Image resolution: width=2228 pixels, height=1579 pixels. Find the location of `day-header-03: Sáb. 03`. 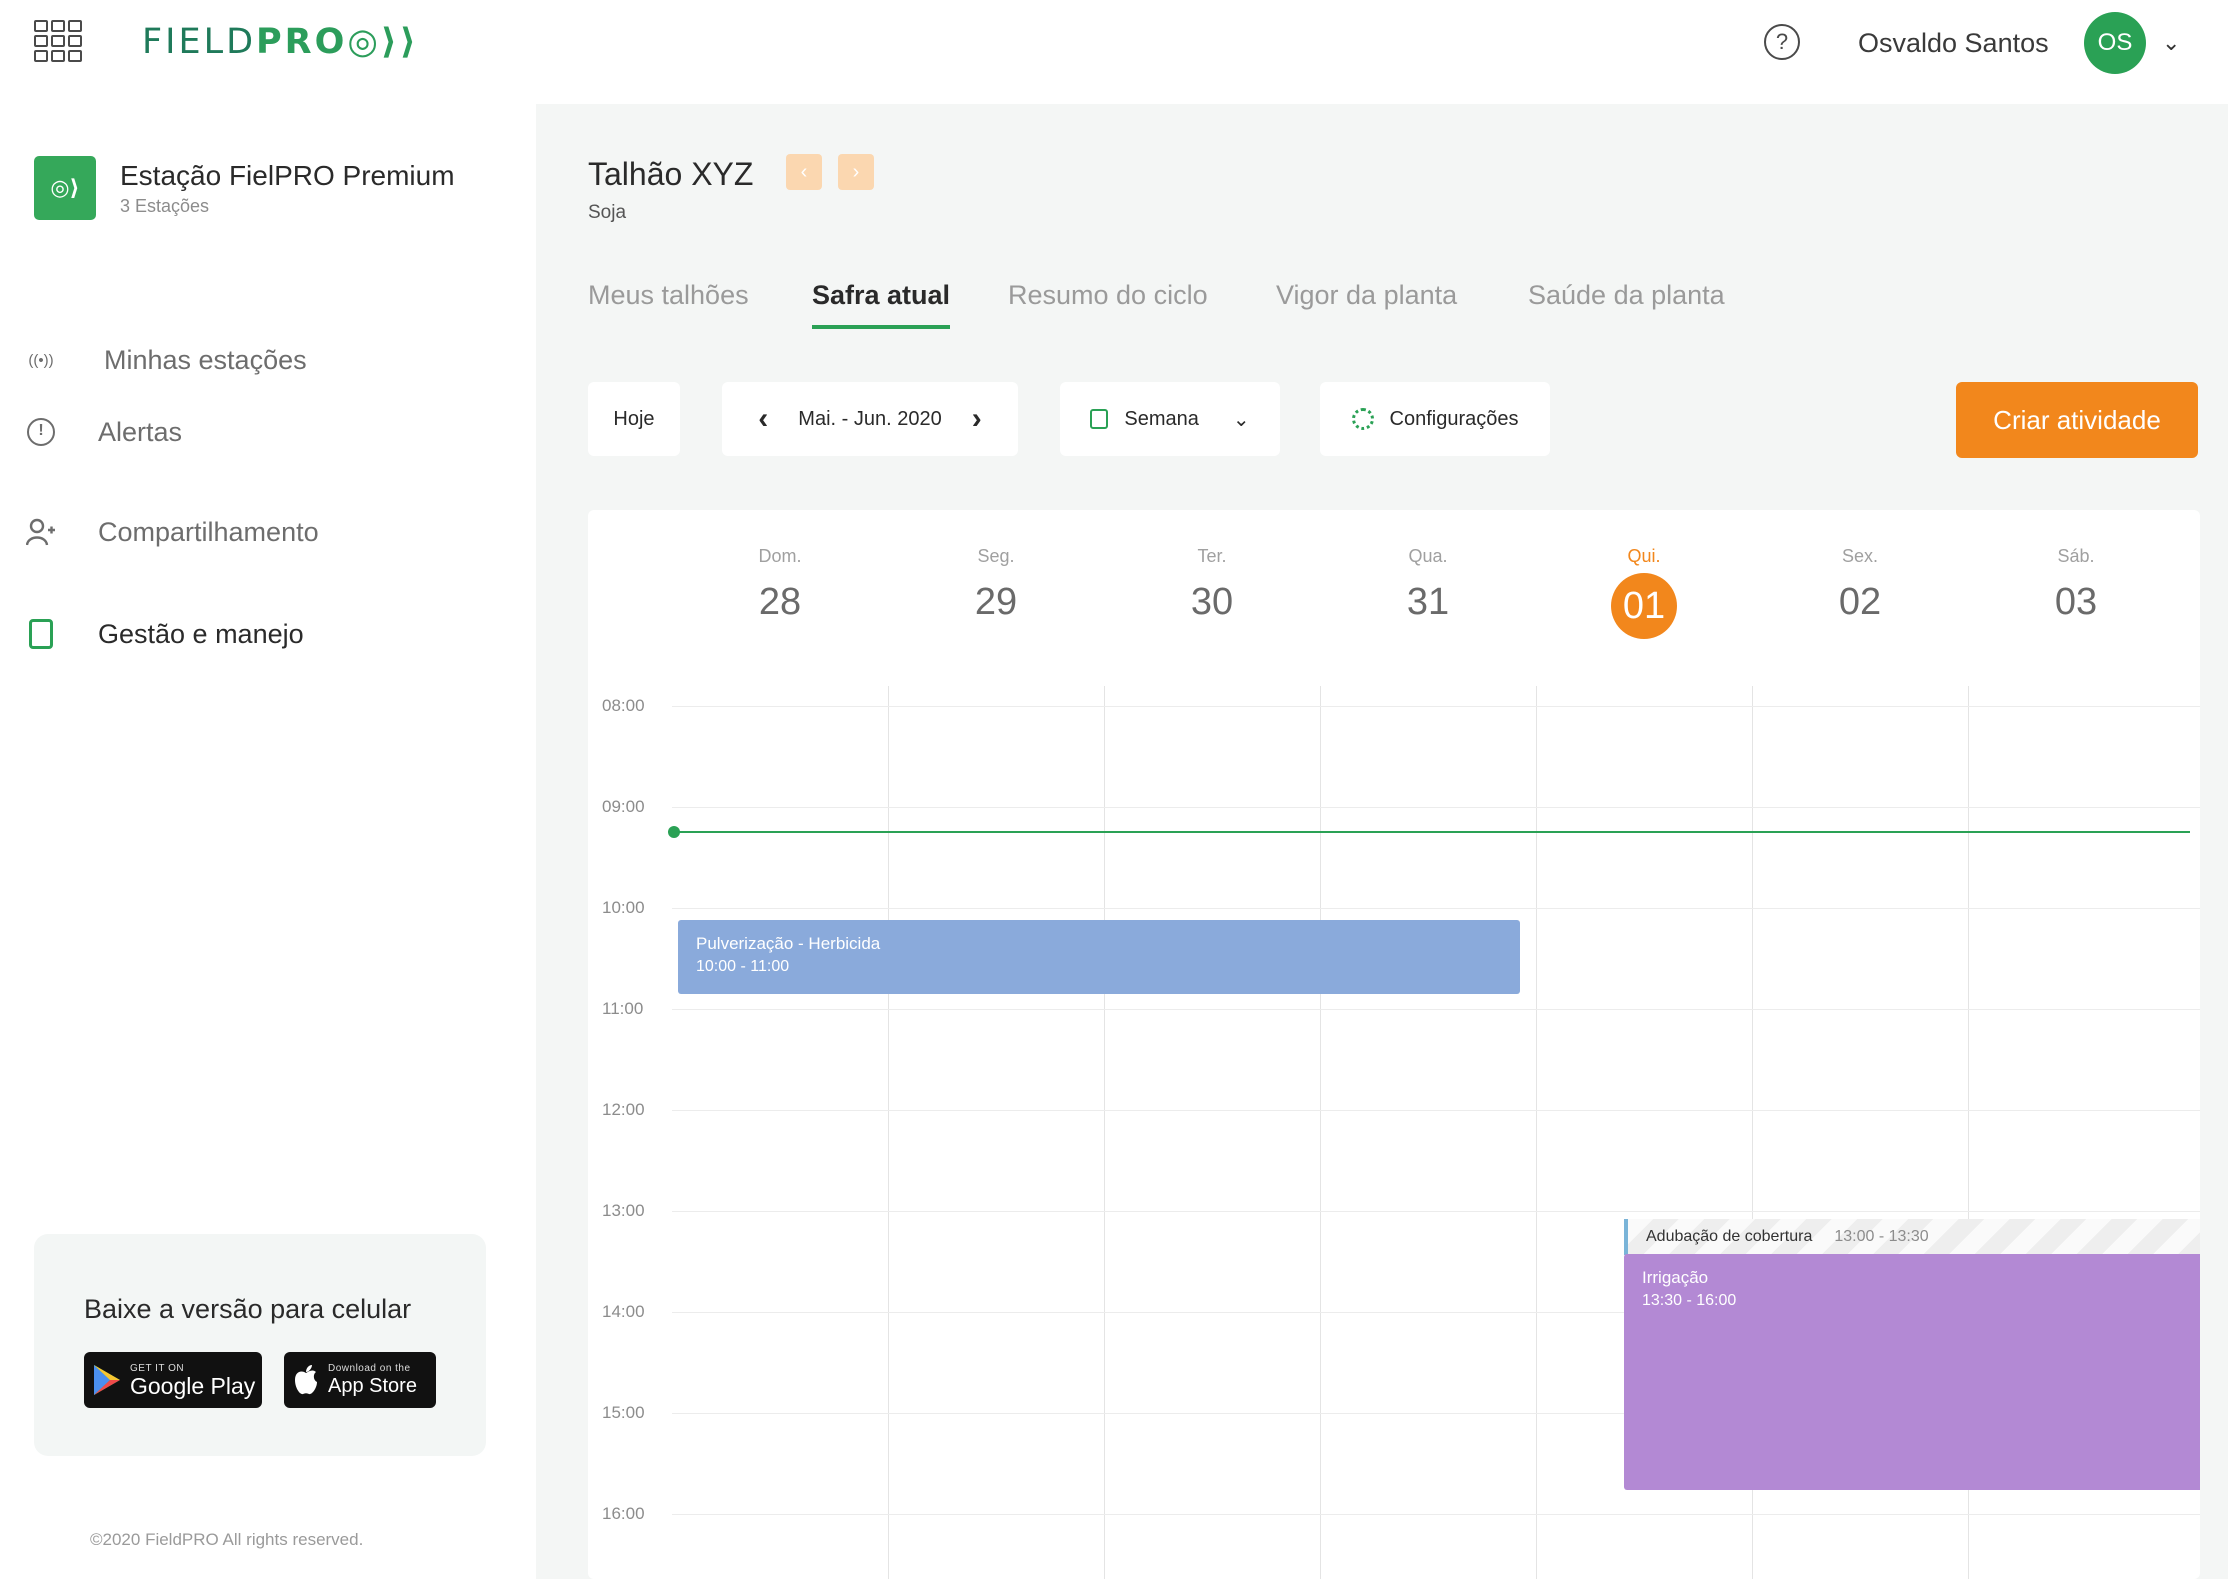

day-header-03: Sáb. 03 is located at coordinates (2076, 585).